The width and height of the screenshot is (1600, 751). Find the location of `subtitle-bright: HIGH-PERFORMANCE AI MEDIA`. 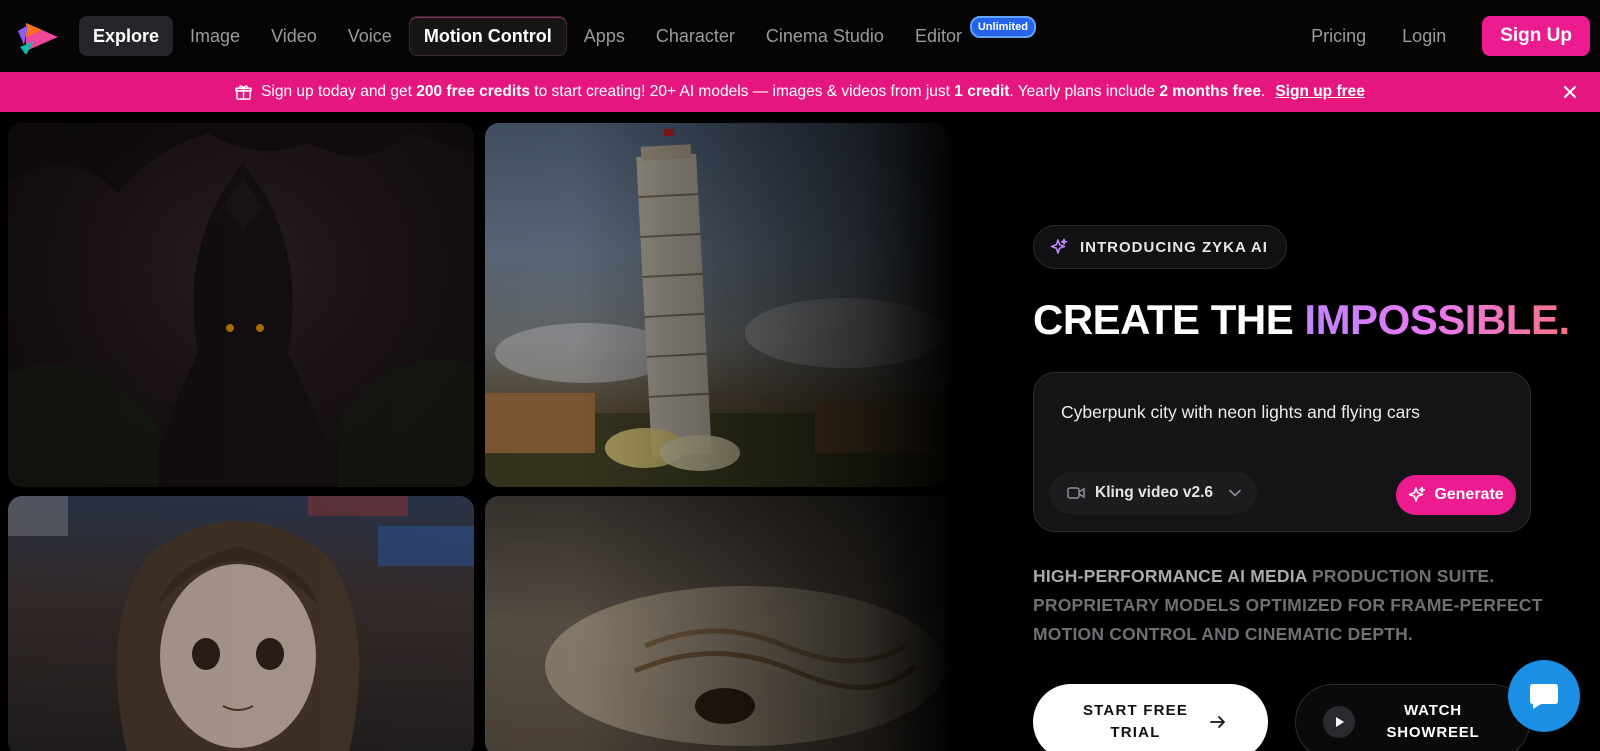

subtitle-bright: HIGH-PERFORMANCE AI MEDIA is located at coordinates (1170, 576).